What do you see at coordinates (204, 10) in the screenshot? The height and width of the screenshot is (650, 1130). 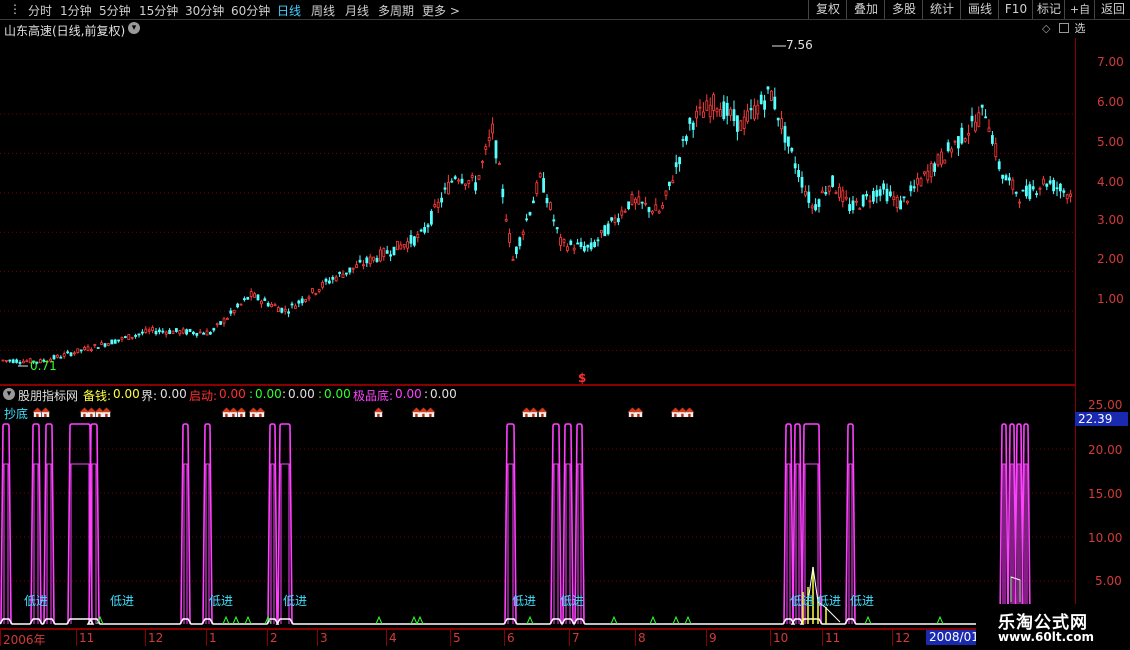 I see `tab-30min: 30分钟` at bounding box center [204, 10].